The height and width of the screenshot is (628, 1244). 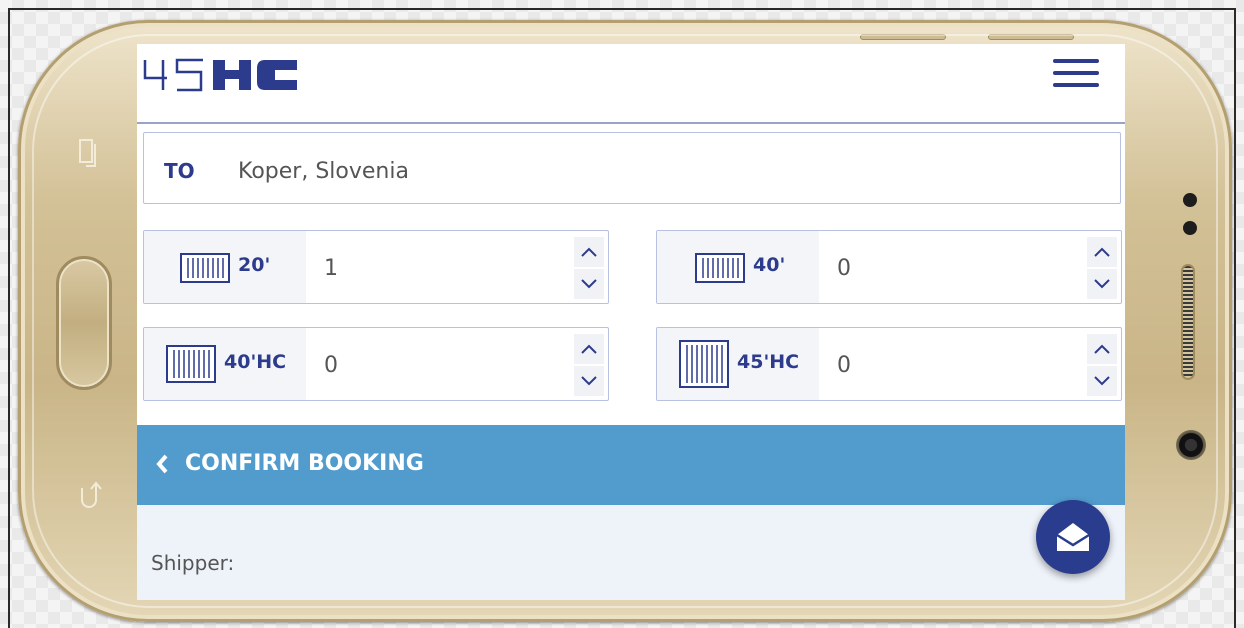 I want to click on recent-apps-icon, so click(x=89, y=153).